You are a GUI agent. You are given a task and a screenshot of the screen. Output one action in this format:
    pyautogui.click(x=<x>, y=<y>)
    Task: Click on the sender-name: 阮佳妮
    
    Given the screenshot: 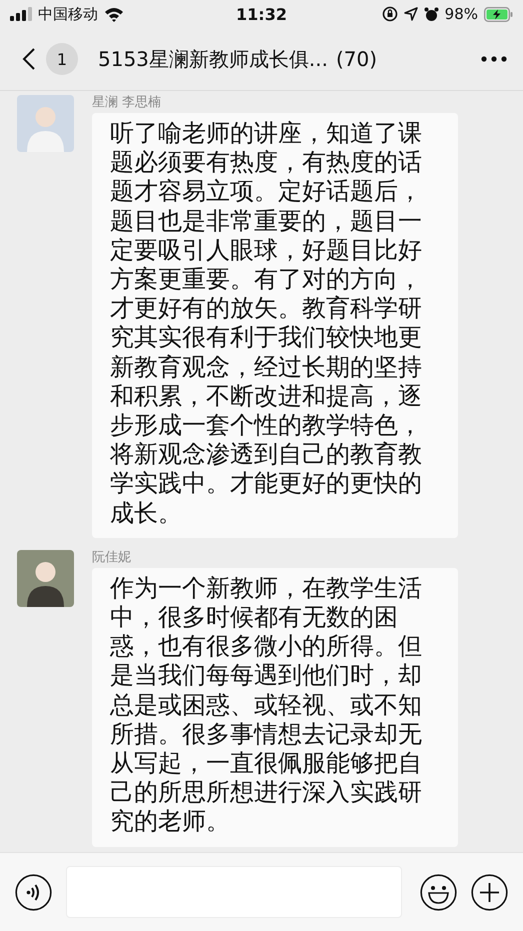 What is the action you would take?
    pyautogui.click(x=111, y=557)
    